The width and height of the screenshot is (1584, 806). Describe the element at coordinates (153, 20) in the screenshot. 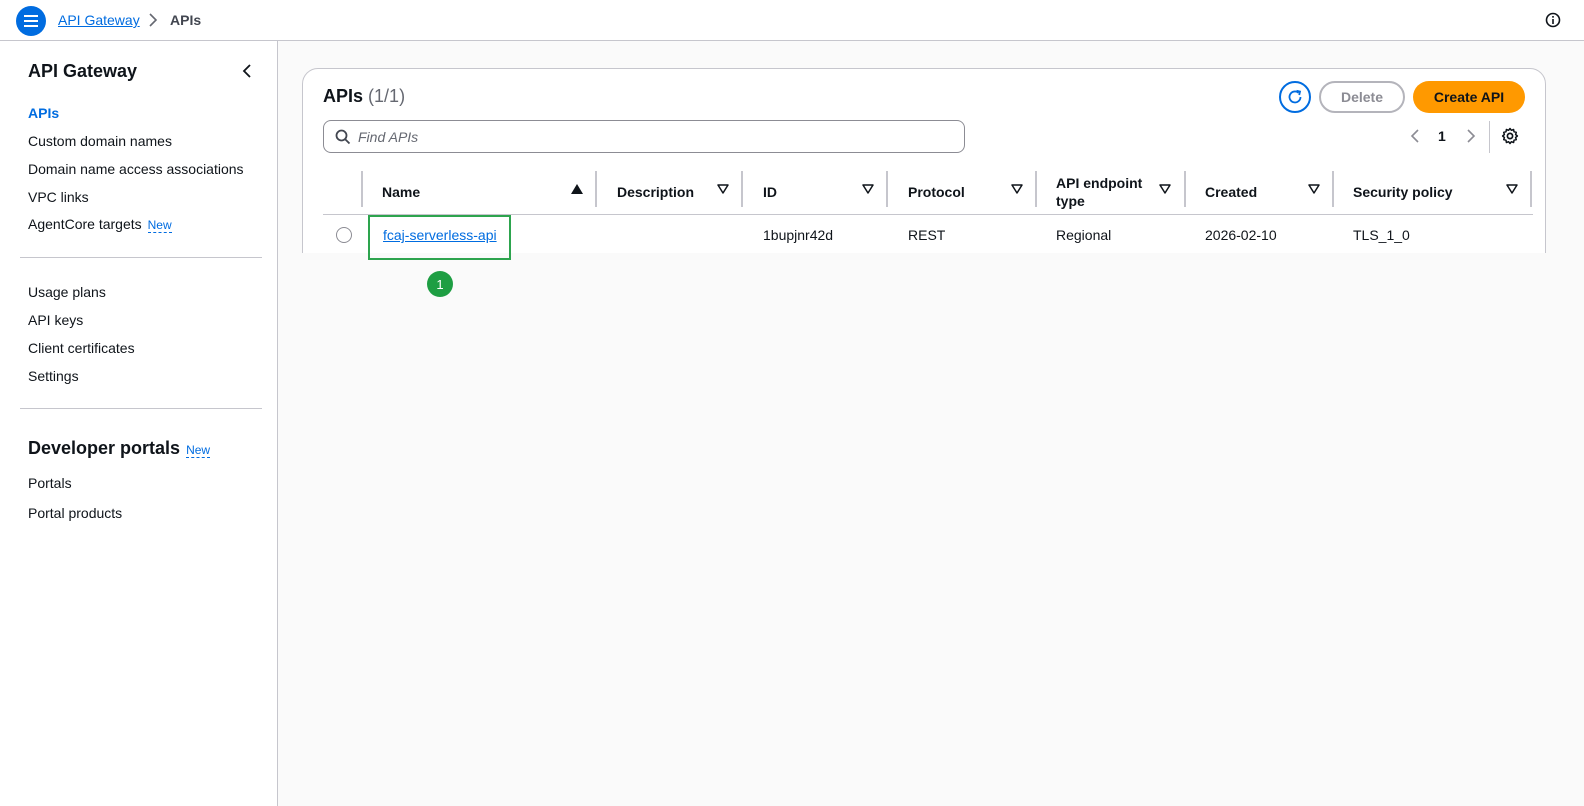

I see `chevron-right-icon` at that location.